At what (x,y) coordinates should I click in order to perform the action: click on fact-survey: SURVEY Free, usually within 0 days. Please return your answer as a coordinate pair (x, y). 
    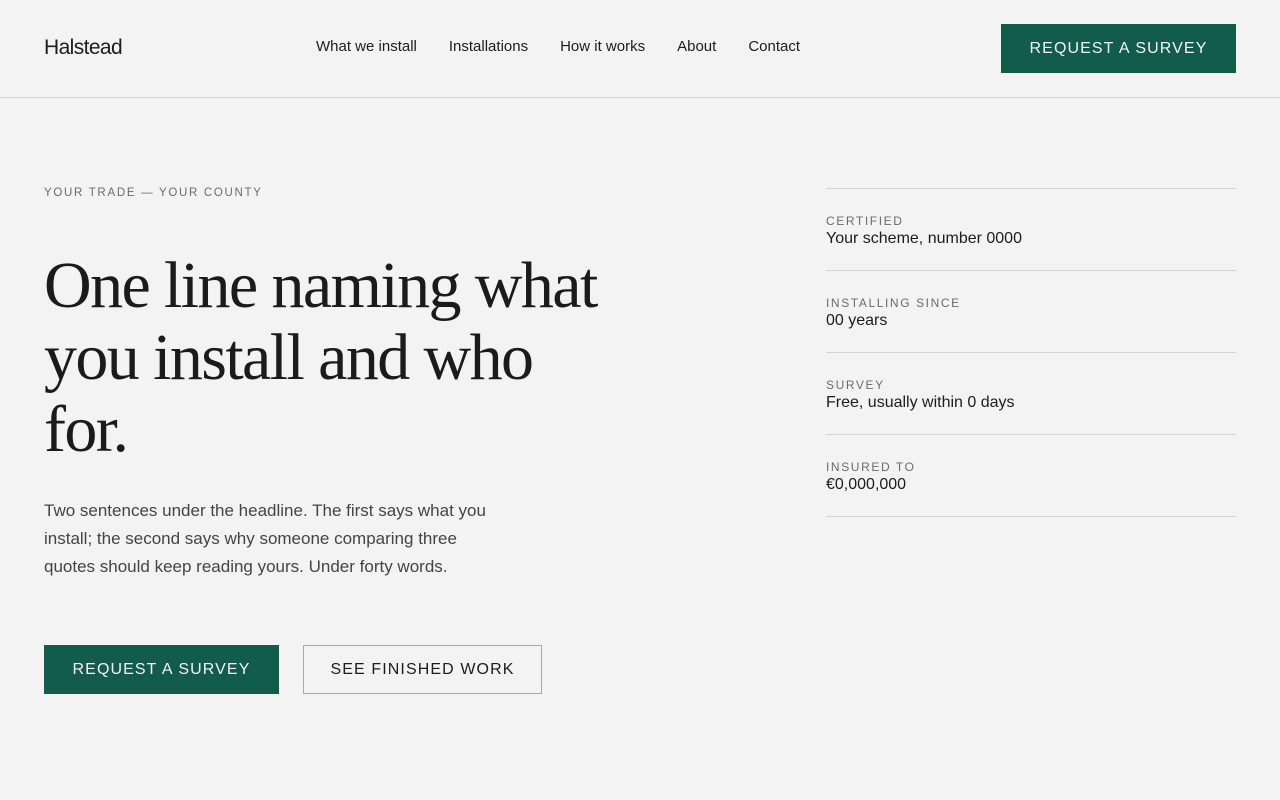
    Looking at the image, I should click on (1031, 394).